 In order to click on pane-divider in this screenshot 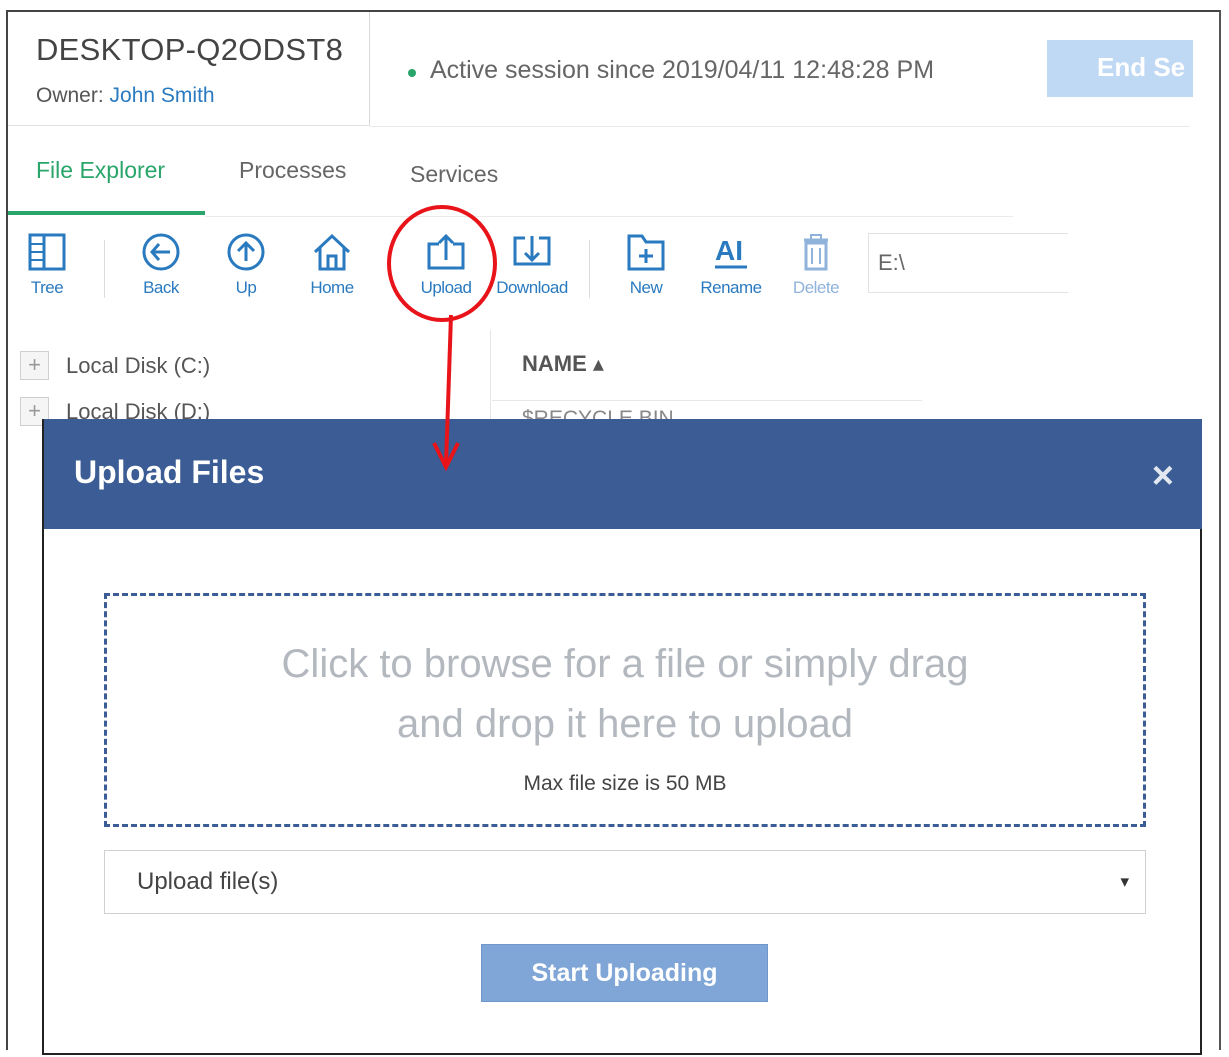, I will do `click(490, 380)`.